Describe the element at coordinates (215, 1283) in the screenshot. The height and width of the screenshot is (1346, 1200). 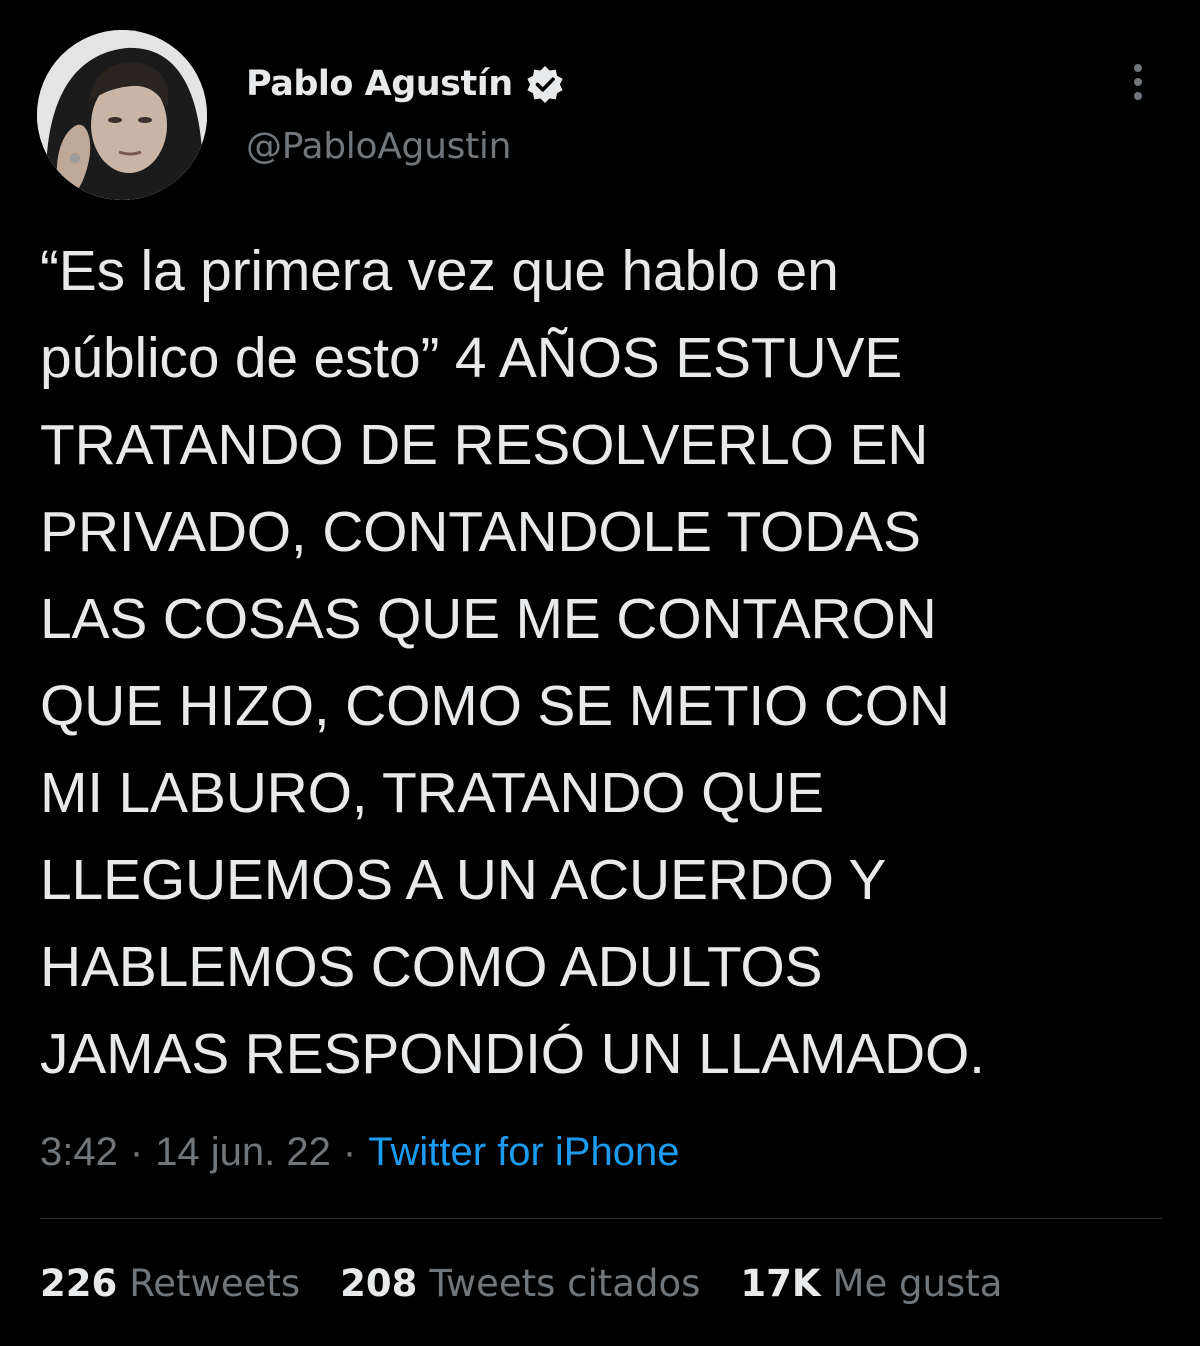
I see `retweets-label: Retweets` at that location.